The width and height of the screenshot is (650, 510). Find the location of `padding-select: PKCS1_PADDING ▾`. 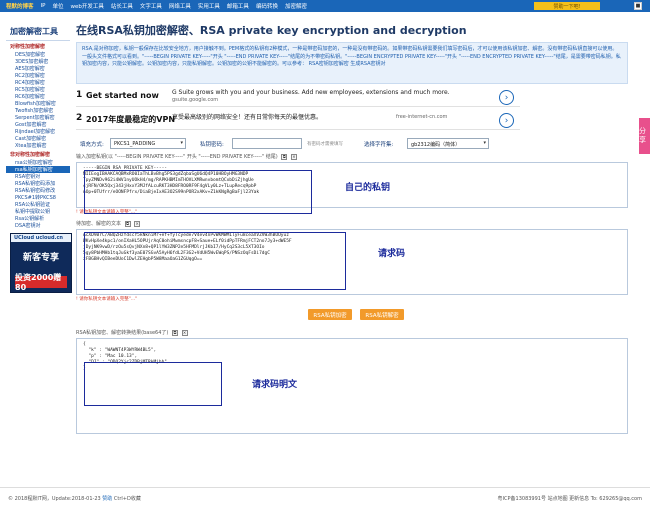

padding-select: PKCS1_PADDING ▾ is located at coordinates (148, 143).